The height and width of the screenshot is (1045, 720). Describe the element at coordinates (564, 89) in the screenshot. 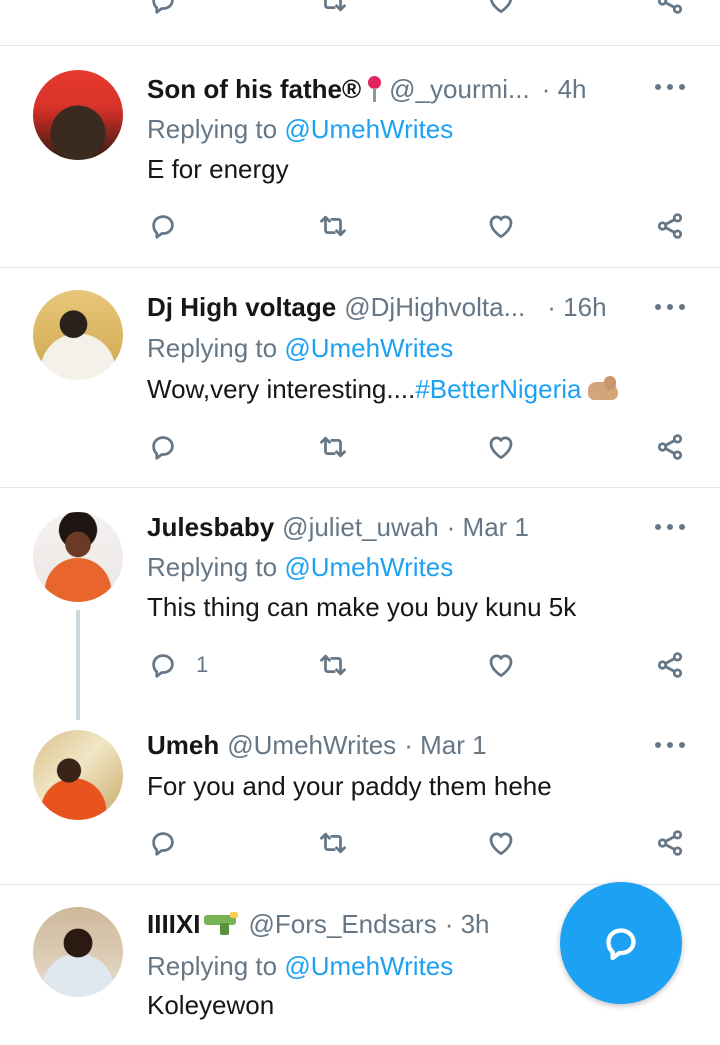

I see `tweet-time: · 4h` at that location.